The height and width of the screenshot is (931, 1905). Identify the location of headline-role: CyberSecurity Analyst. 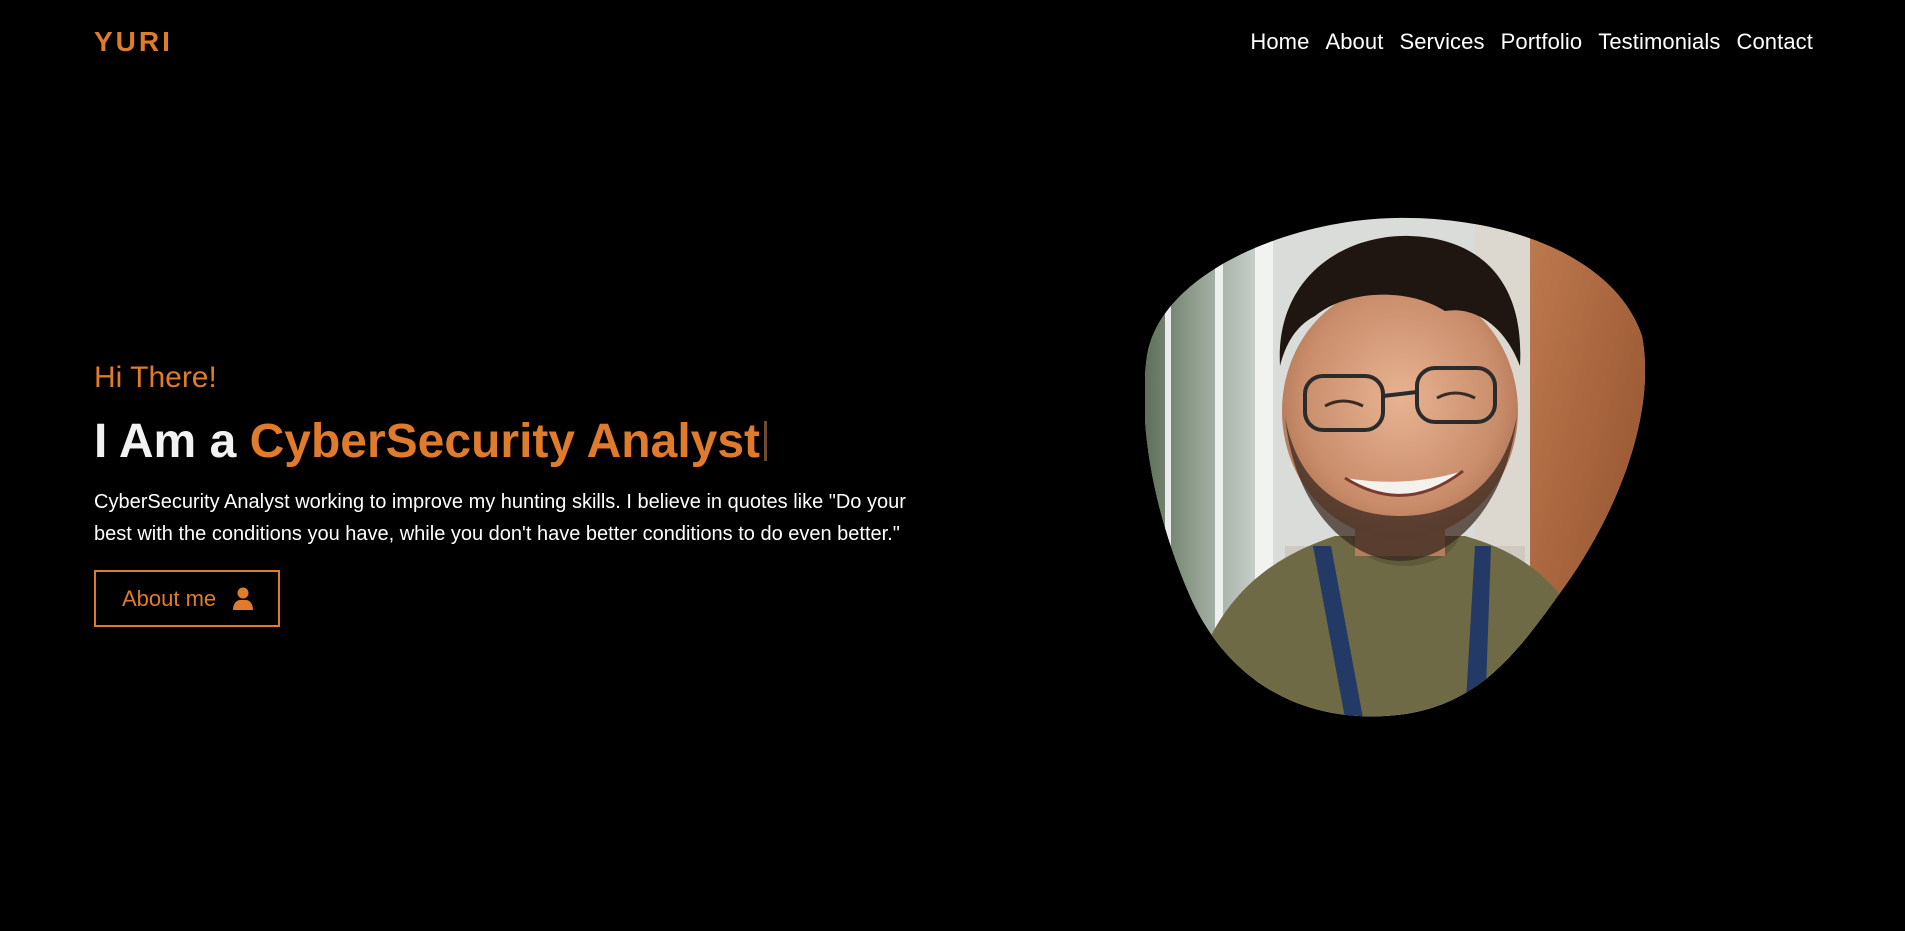
(505, 441).